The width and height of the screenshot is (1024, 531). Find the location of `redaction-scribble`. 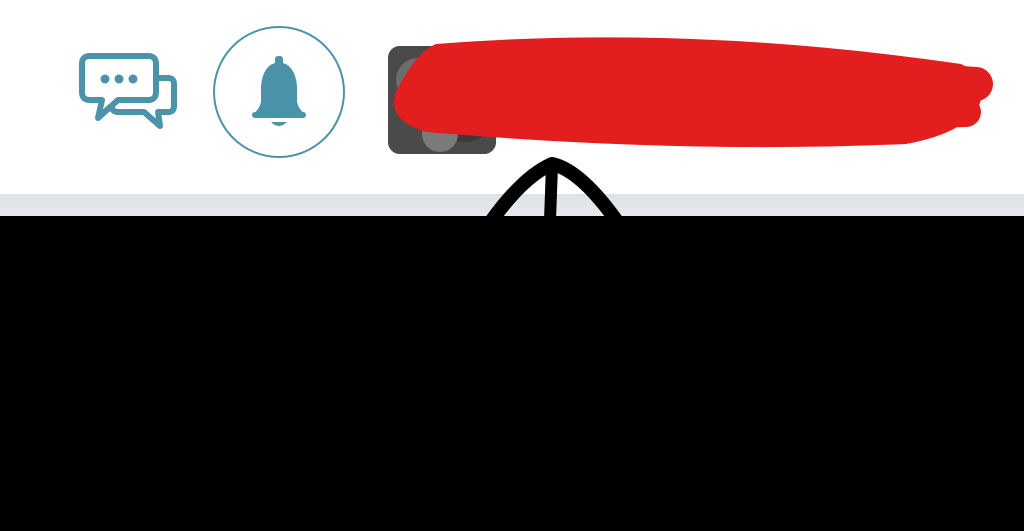

redaction-scribble is located at coordinates (693, 92).